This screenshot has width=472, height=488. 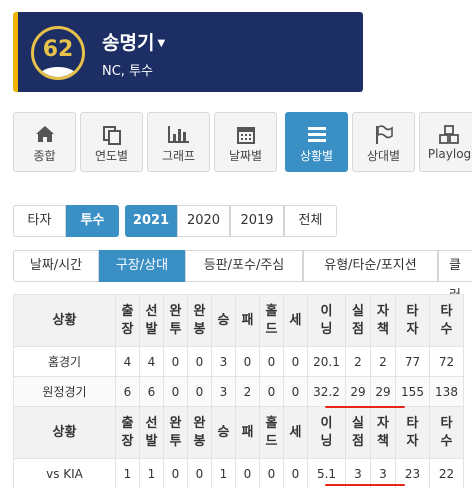 I want to click on stat-cell: 20.1, so click(x=326, y=361).